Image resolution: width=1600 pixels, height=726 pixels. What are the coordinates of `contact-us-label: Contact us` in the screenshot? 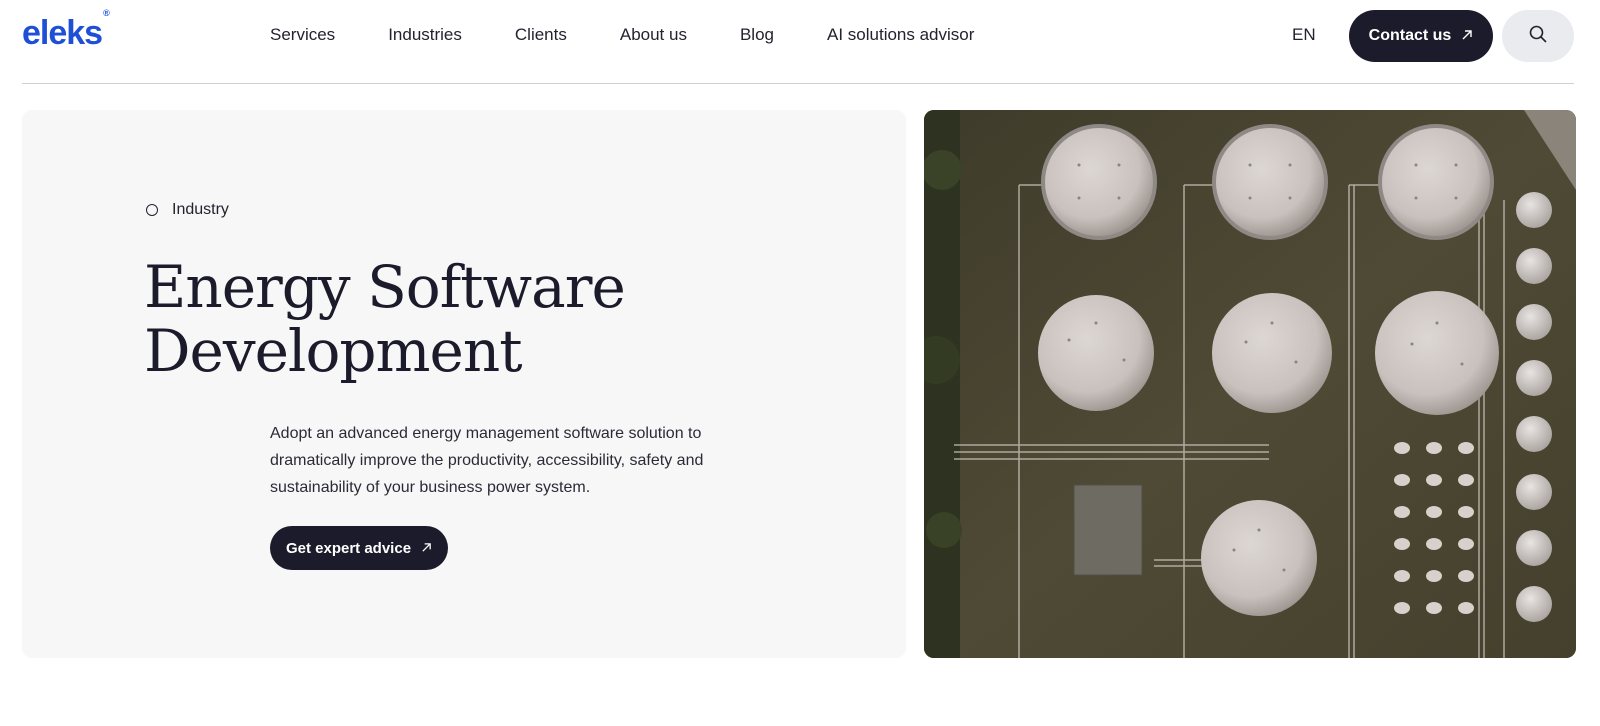 It's located at (1410, 35).